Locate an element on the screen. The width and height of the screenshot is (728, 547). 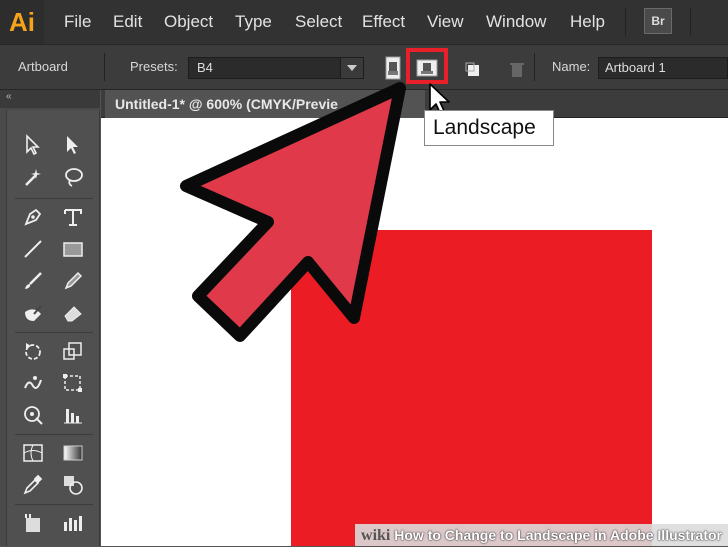
wiki-logo: wiki is located at coordinates (376, 535).